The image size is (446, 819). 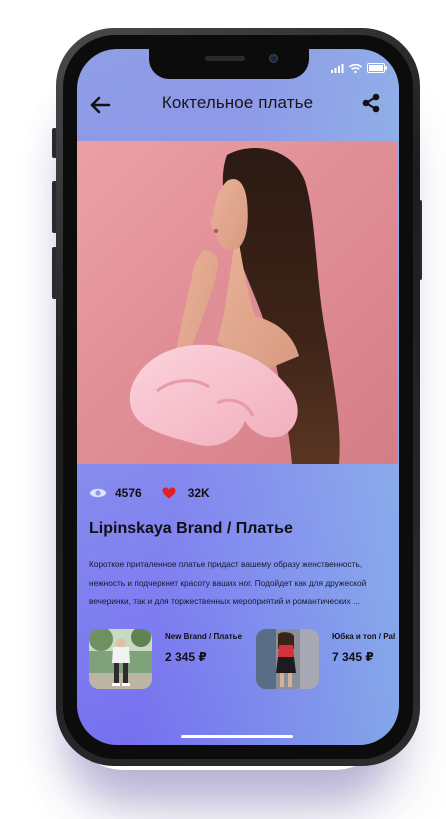 I want to click on related-card: Юбка и топ / Pal 7 345 ₽, so click(x=327, y=660).